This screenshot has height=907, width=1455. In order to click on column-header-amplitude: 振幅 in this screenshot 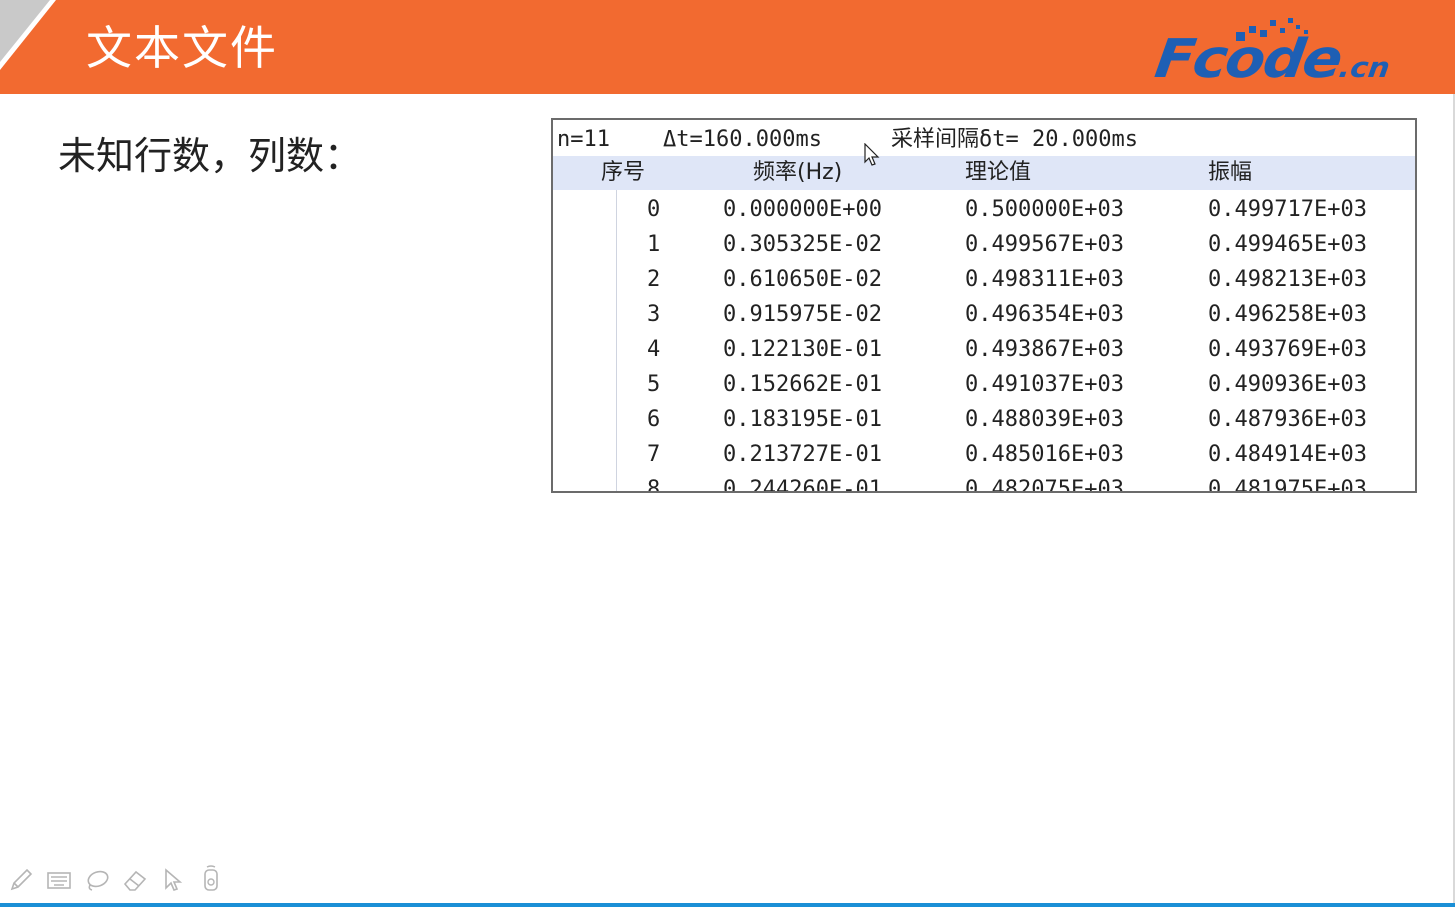, I will do `click(1230, 172)`.